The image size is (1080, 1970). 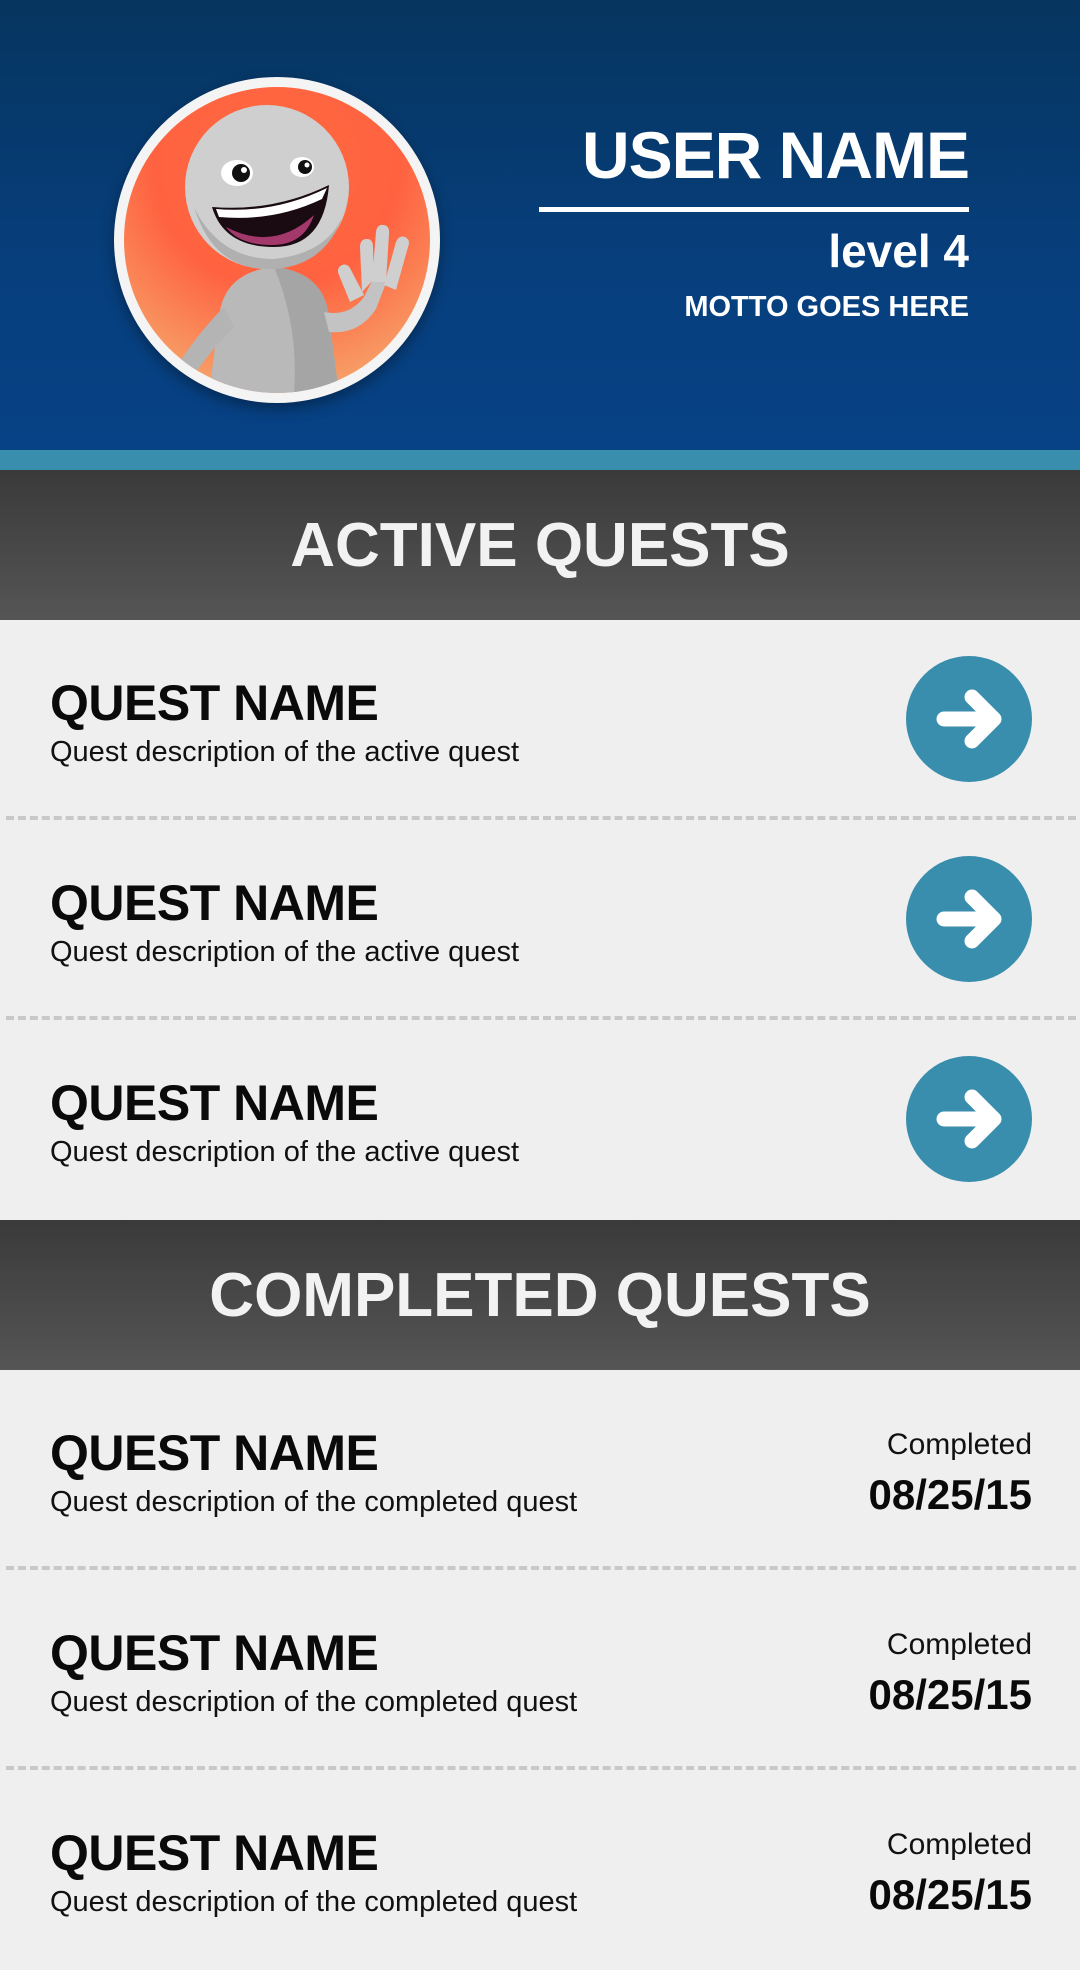 I want to click on user-motto: MOTTO GOES HERE, so click(x=826, y=307).